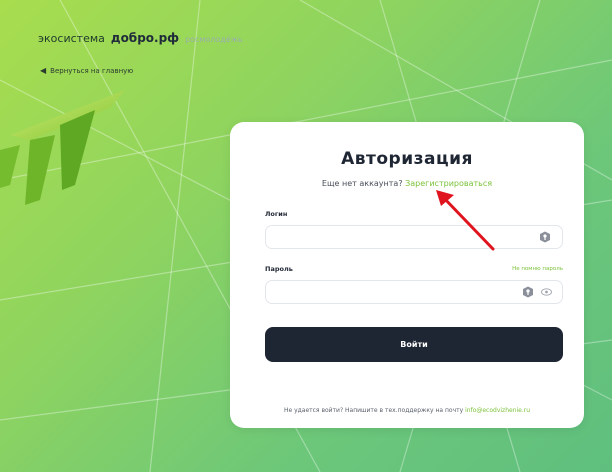 Image resolution: width=612 pixels, height=472 pixels. What do you see at coordinates (414, 292) in the screenshot?
I see `password-input` at bounding box center [414, 292].